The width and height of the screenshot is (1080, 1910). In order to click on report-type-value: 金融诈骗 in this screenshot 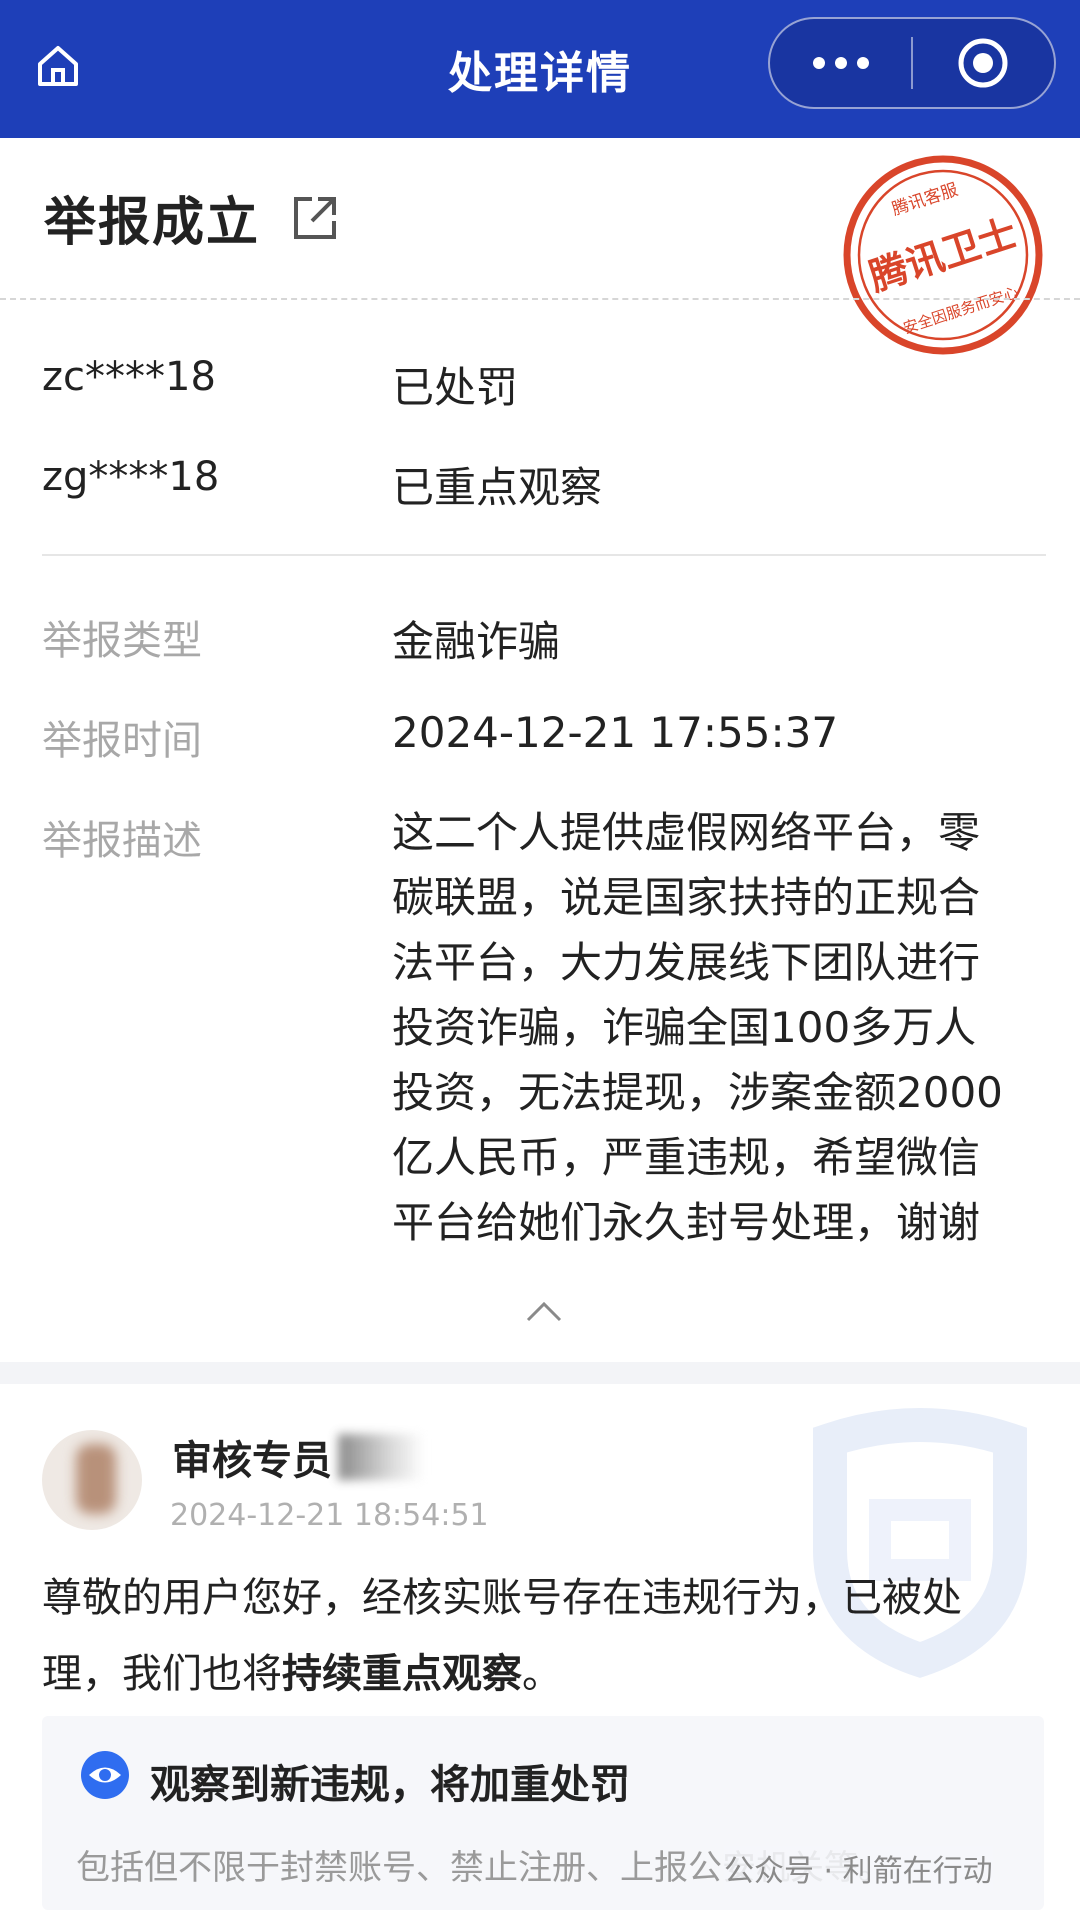, I will do `click(476, 641)`.